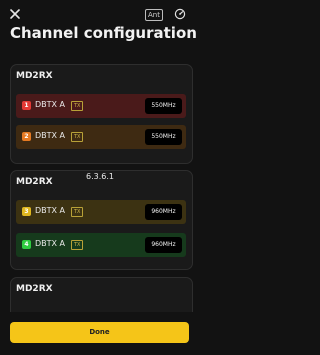  Describe the element at coordinates (26, 244) in the screenshot. I see `channel-number-badge: 4` at that location.